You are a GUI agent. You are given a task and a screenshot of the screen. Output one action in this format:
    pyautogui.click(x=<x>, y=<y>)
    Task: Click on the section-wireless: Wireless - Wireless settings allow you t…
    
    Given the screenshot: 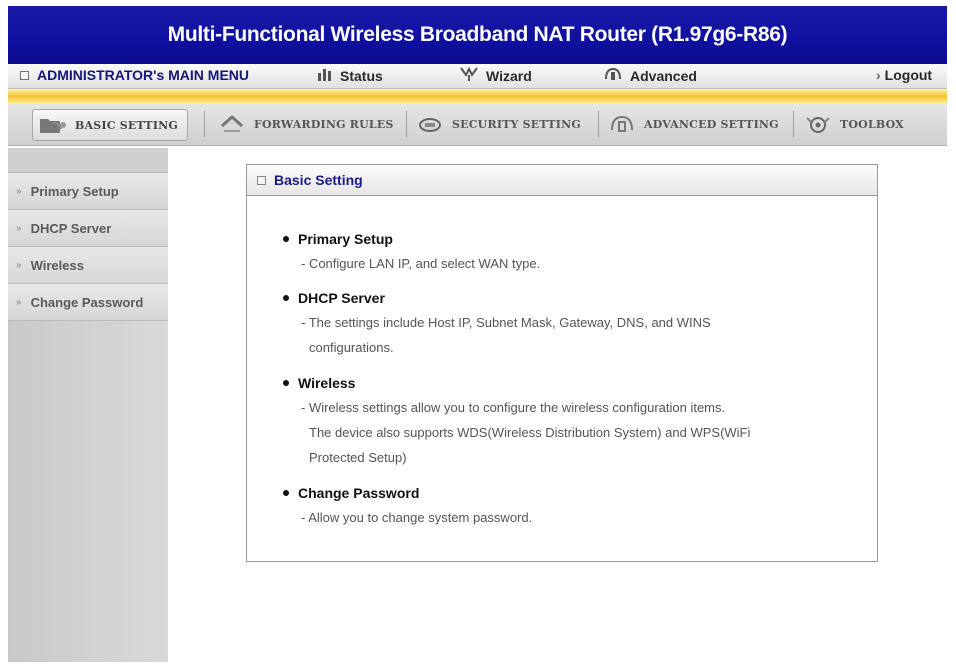 What is the action you would take?
    pyautogui.click(x=573, y=422)
    